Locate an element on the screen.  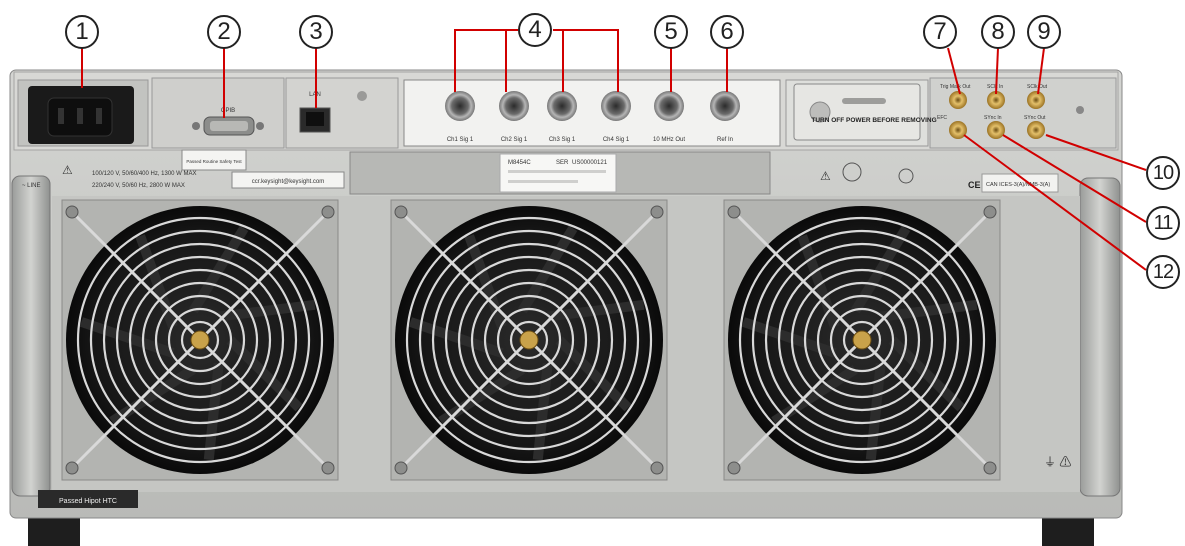
power-line-2: 220/240 V, 50/60 Hz, 2800 W MAX is located at coordinates (138, 186).